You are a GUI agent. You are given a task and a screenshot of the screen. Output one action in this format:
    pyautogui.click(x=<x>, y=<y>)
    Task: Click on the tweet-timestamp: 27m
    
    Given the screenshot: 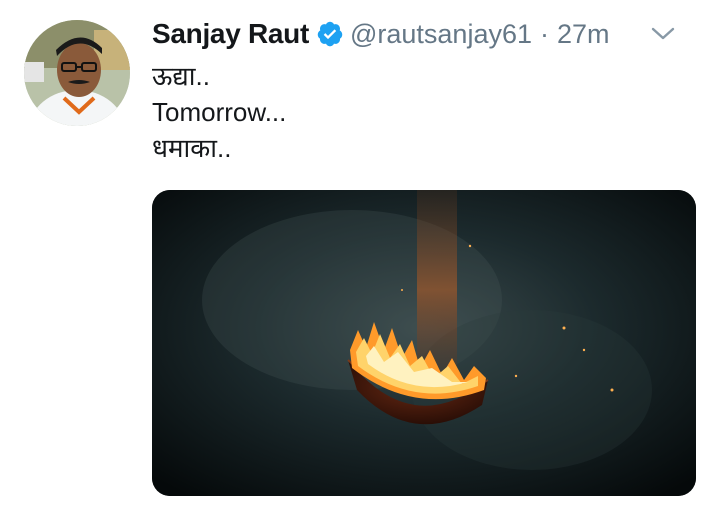 What is the action you would take?
    pyautogui.click(x=583, y=34)
    